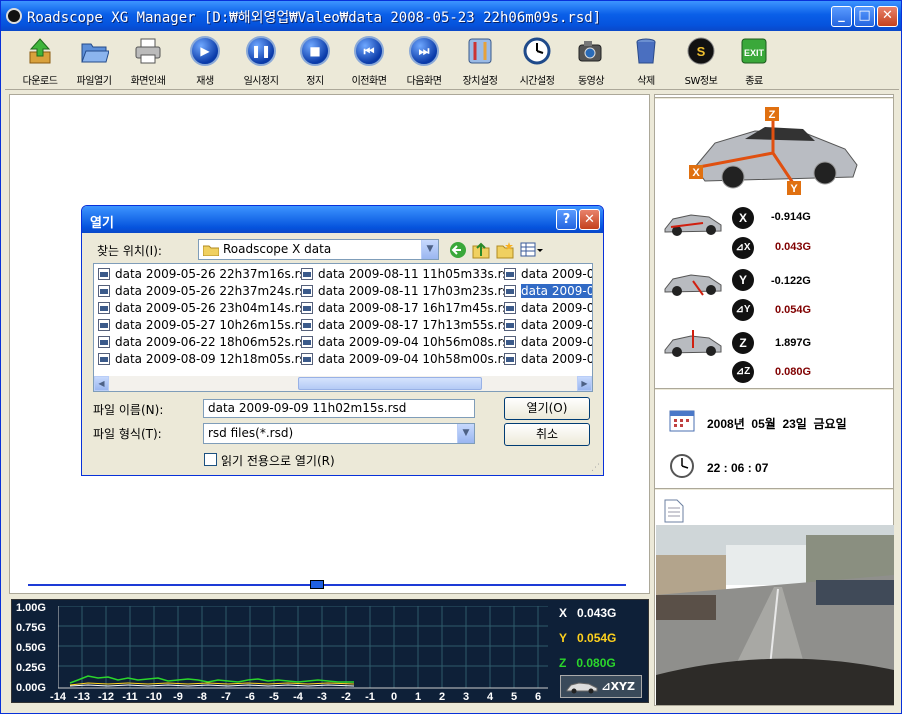 The image size is (902, 714). Describe the element at coordinates (250, 697) in the screenshot. I see `x-tick-label: -6` at that location.